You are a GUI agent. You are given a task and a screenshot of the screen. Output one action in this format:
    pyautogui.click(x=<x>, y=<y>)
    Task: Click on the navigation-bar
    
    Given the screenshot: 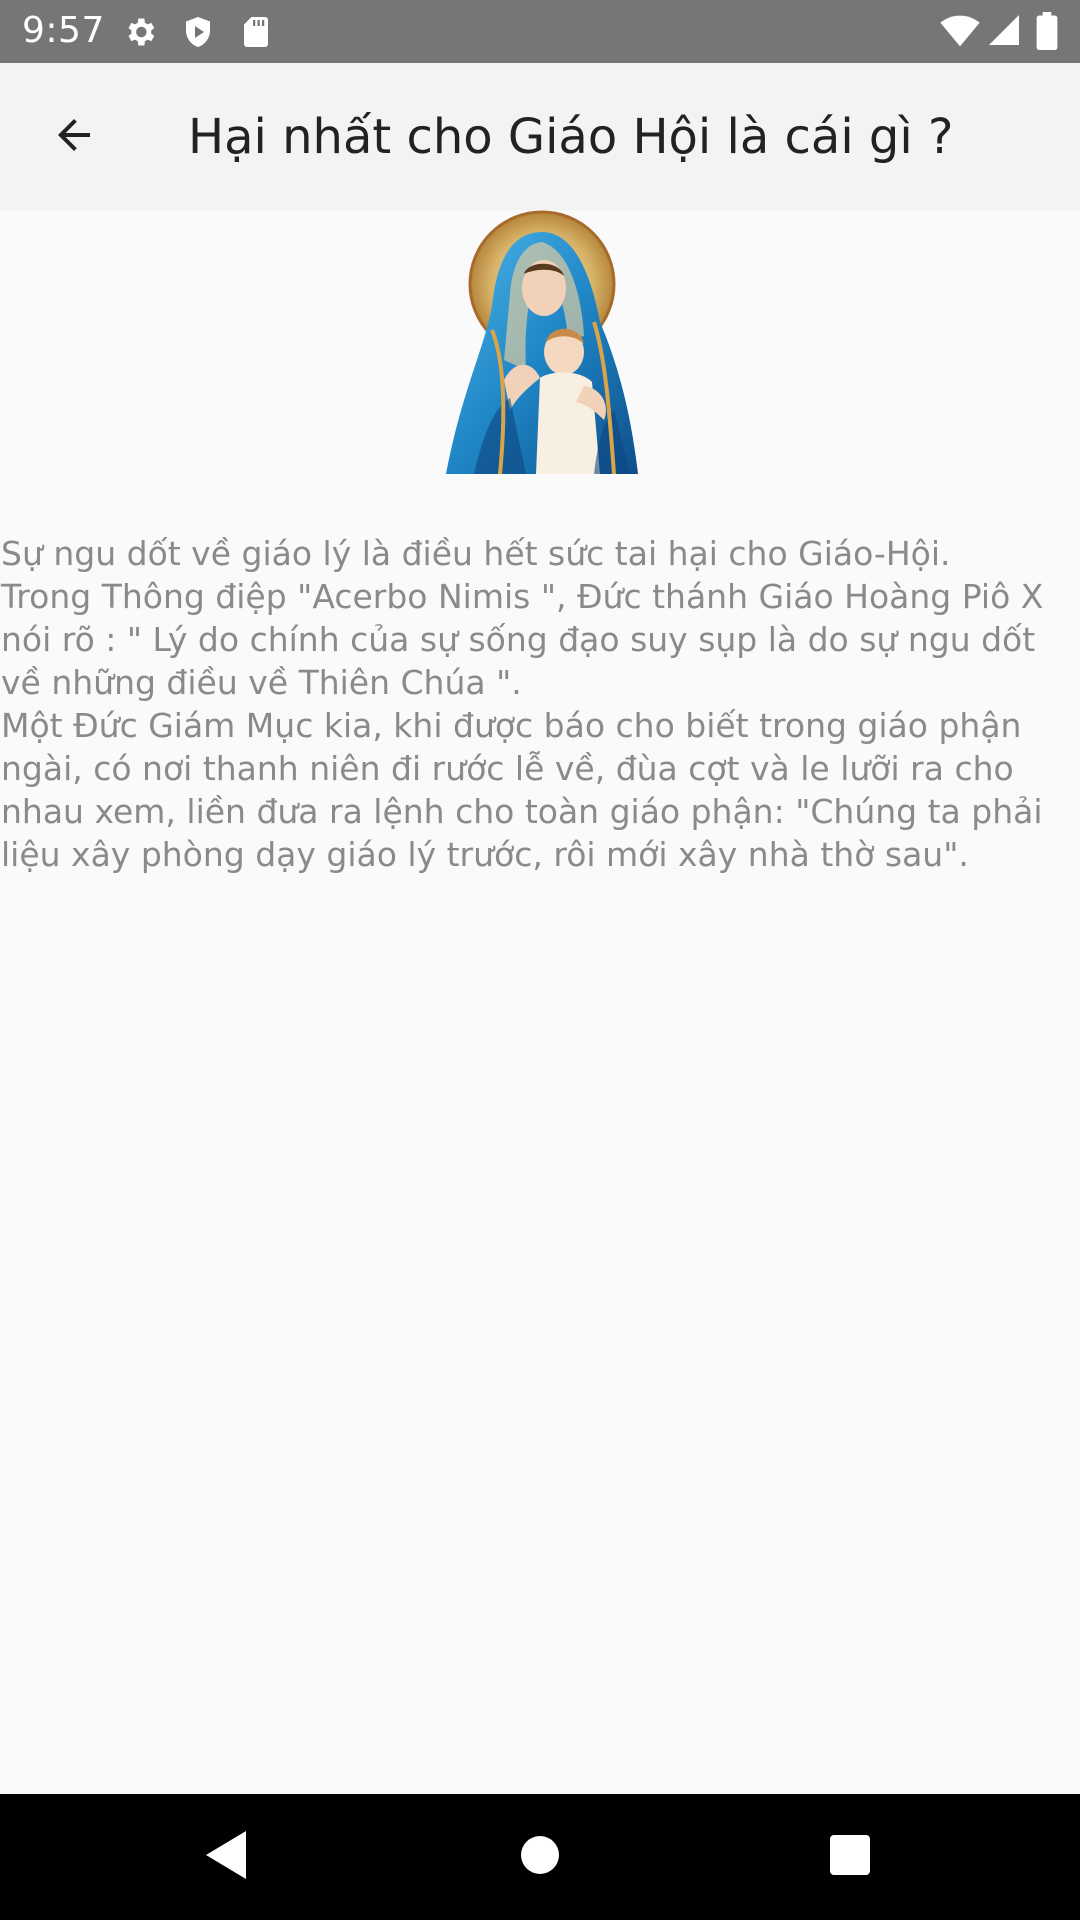 What is the action you would take?
    pyautogui.click(x=540, y=1857)
    